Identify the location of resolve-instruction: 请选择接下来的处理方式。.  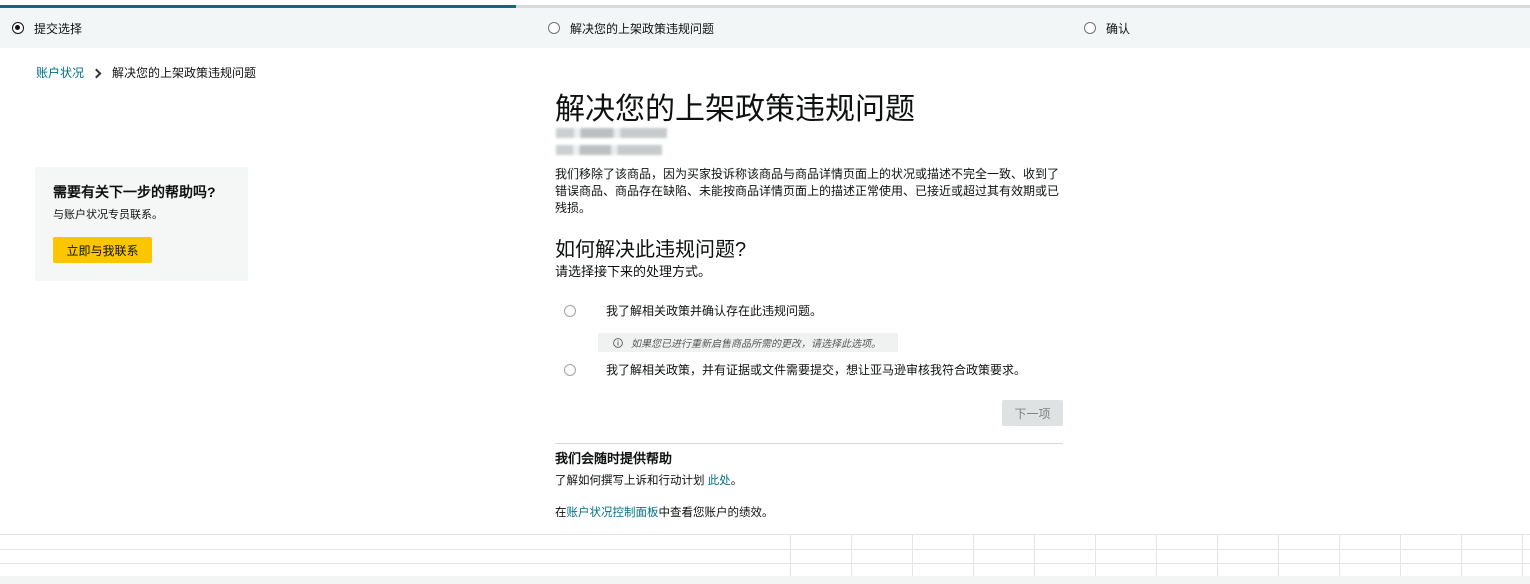
(633, 271).